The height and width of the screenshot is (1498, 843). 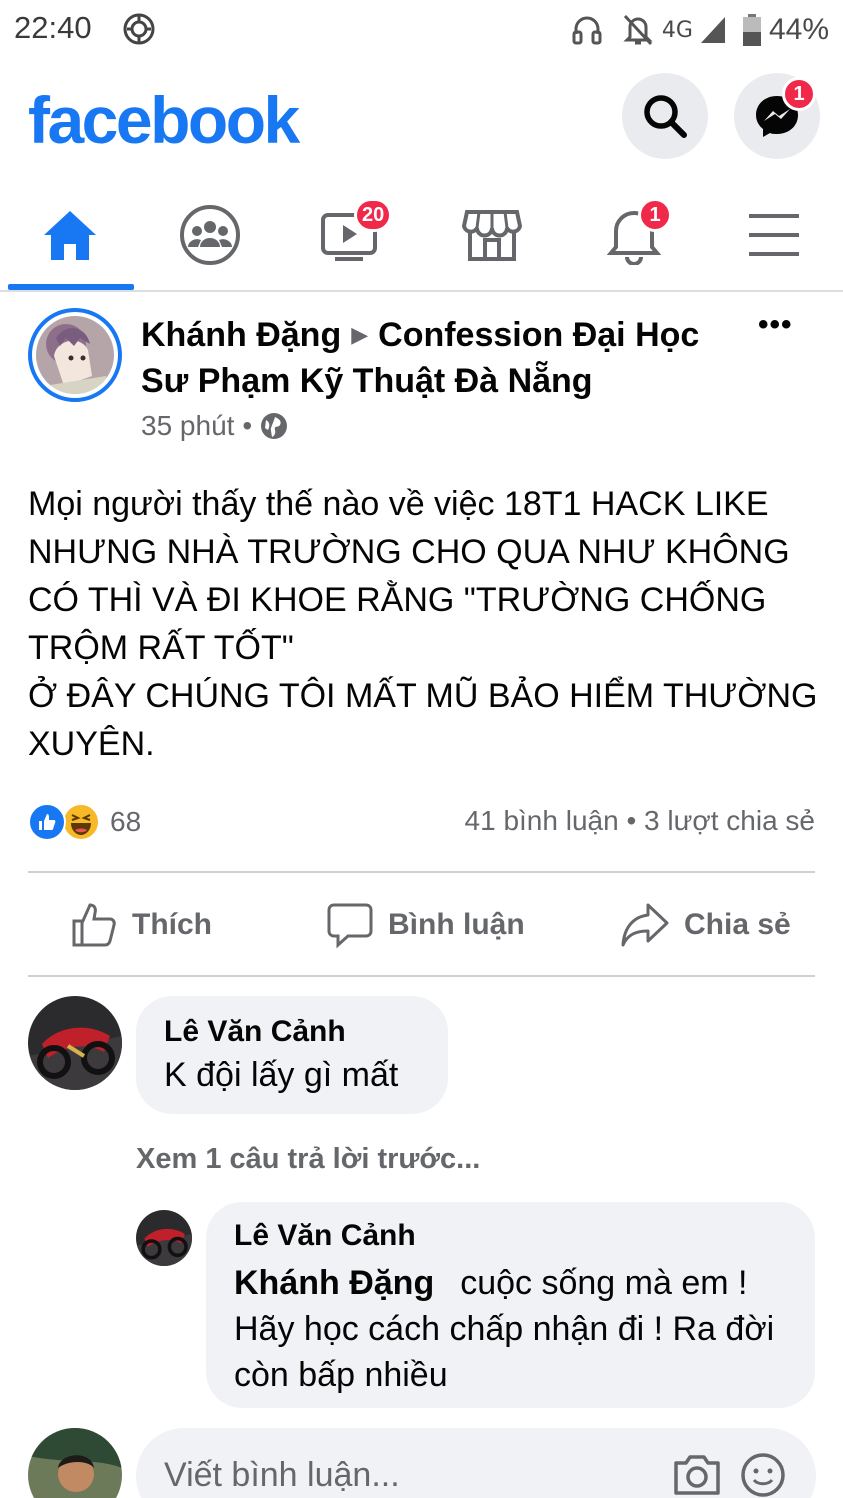 I want to click on groups-icon, so click(x=210, y=235).